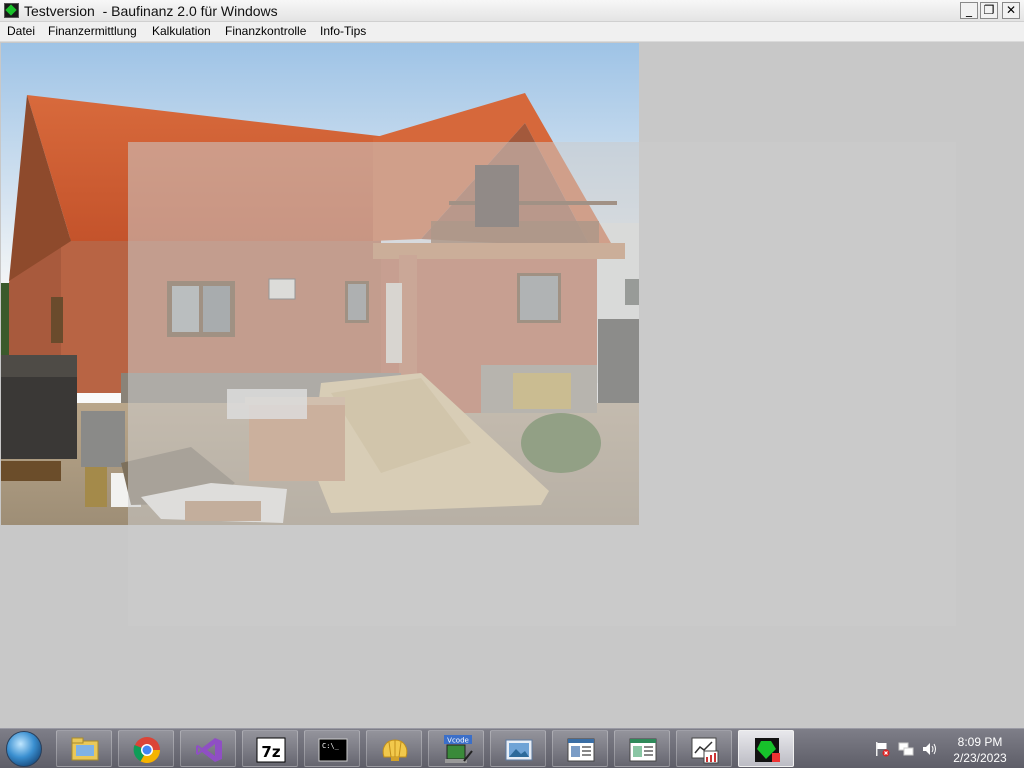 This screenshot has width=1024, height=768. I want to click on close-icon: ✕, so click(1011, 10).